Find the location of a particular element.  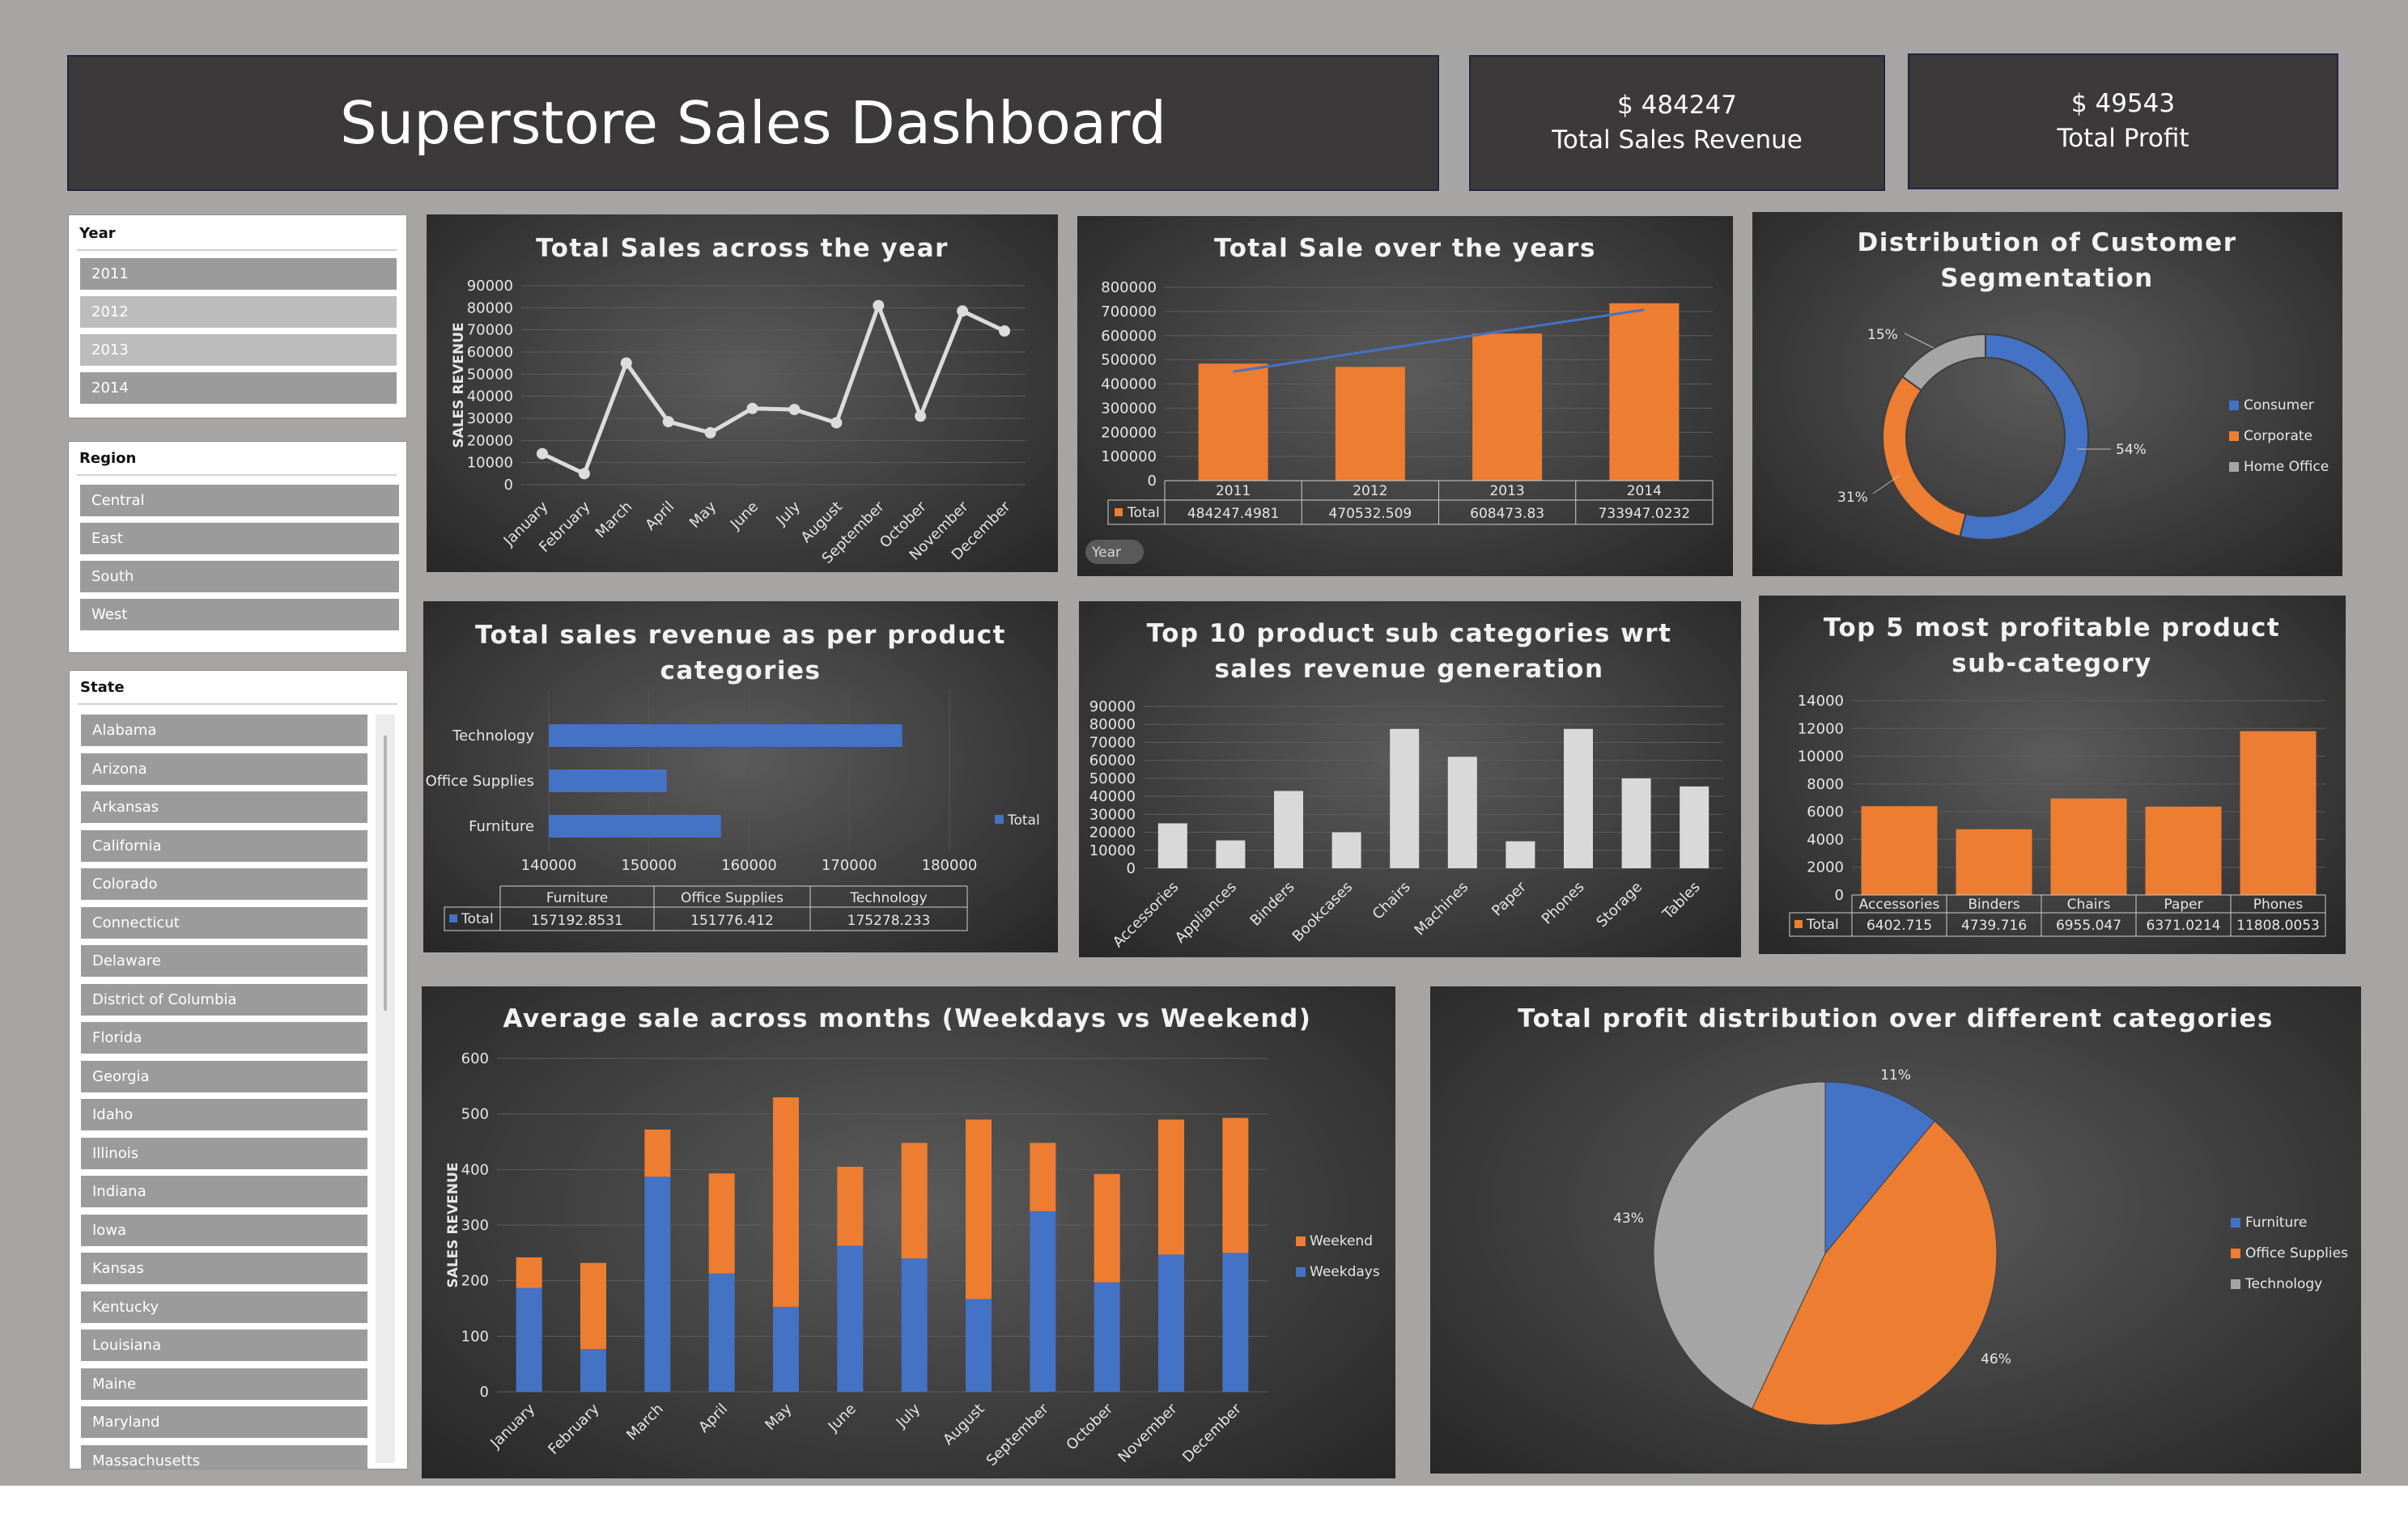

x-tick-label: February is located at coordinates (573, 1428).